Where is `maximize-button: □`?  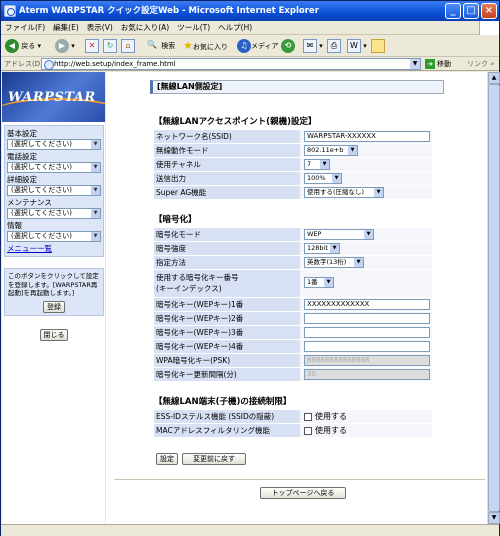
maximize-button: □ is located at coordinates (471, 11).